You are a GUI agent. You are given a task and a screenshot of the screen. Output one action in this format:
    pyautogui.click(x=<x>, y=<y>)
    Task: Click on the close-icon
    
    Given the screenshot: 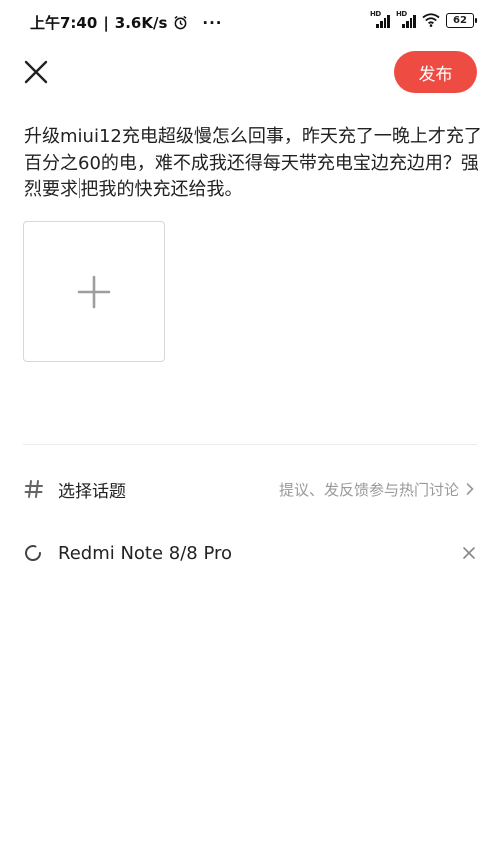 What is the action you would take?
    pyautogui.click(x=36, y=72)
    